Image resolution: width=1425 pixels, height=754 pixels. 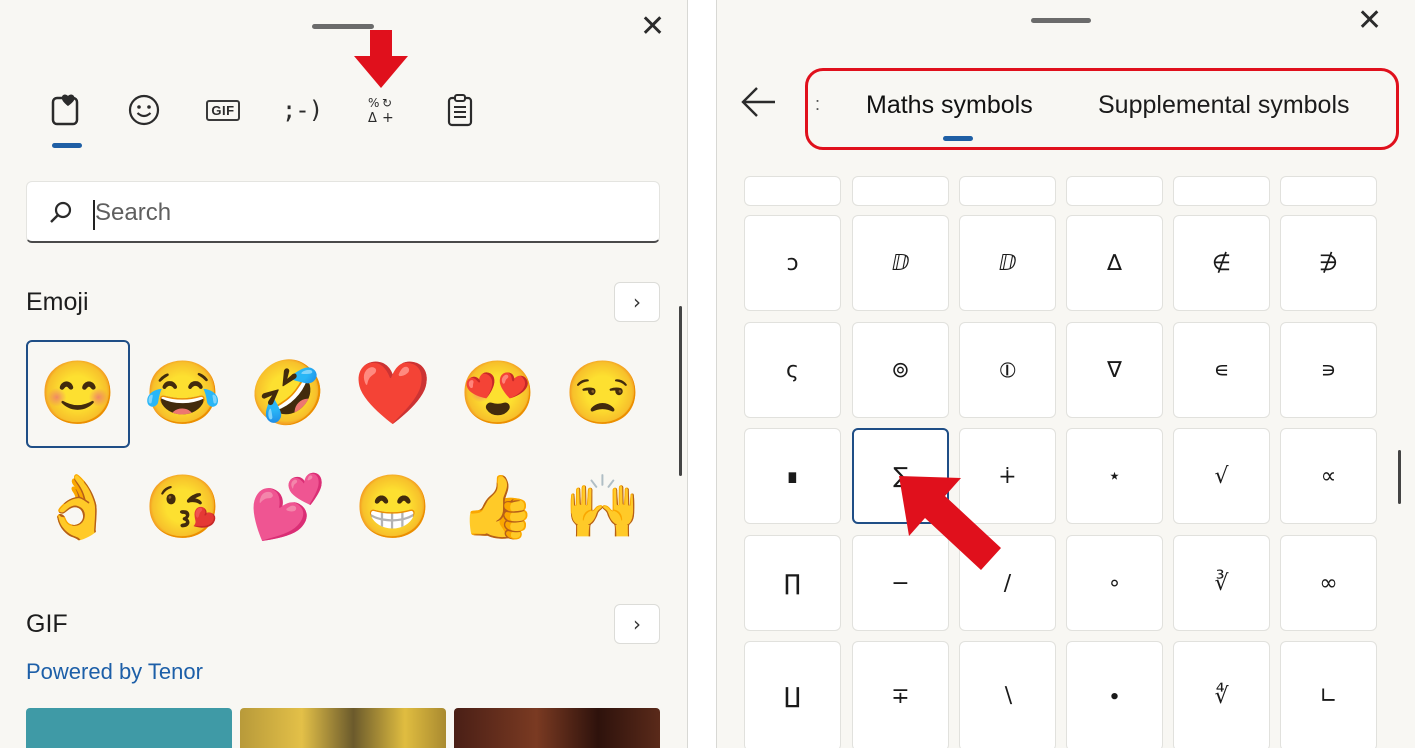 I want to click on heart-clip-icon, so click(x=65, y=110).